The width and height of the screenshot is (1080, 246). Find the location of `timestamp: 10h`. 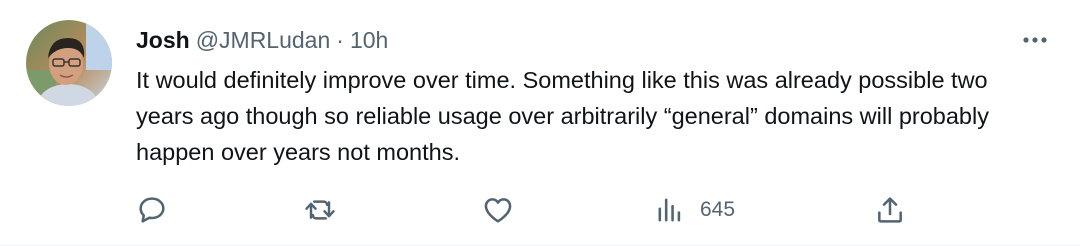

timestamp: 10h is located at coordinates (369, 40).